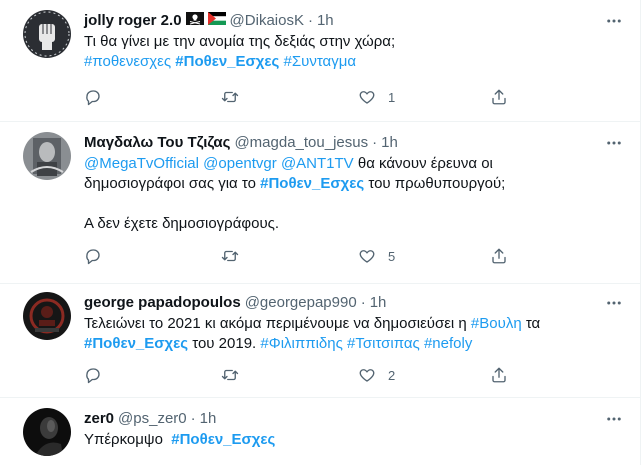 The height and width of the screenshot is (465, 641). Describe the element at coordinates (383, 343) in the screenshot. I see `hashtag-link: #Τσιτσιπας` at that location.